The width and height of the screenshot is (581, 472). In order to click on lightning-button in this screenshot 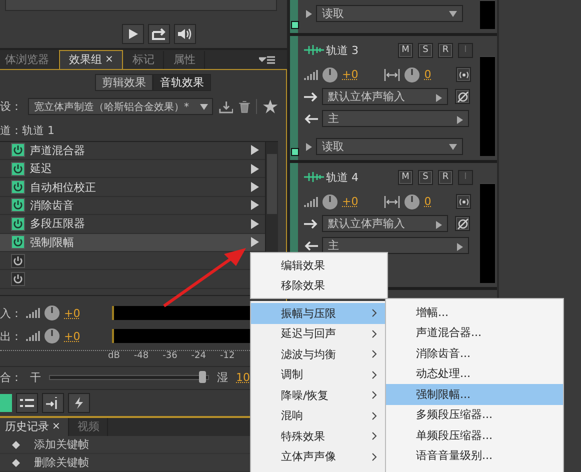, I will do `click(79, 402)`.